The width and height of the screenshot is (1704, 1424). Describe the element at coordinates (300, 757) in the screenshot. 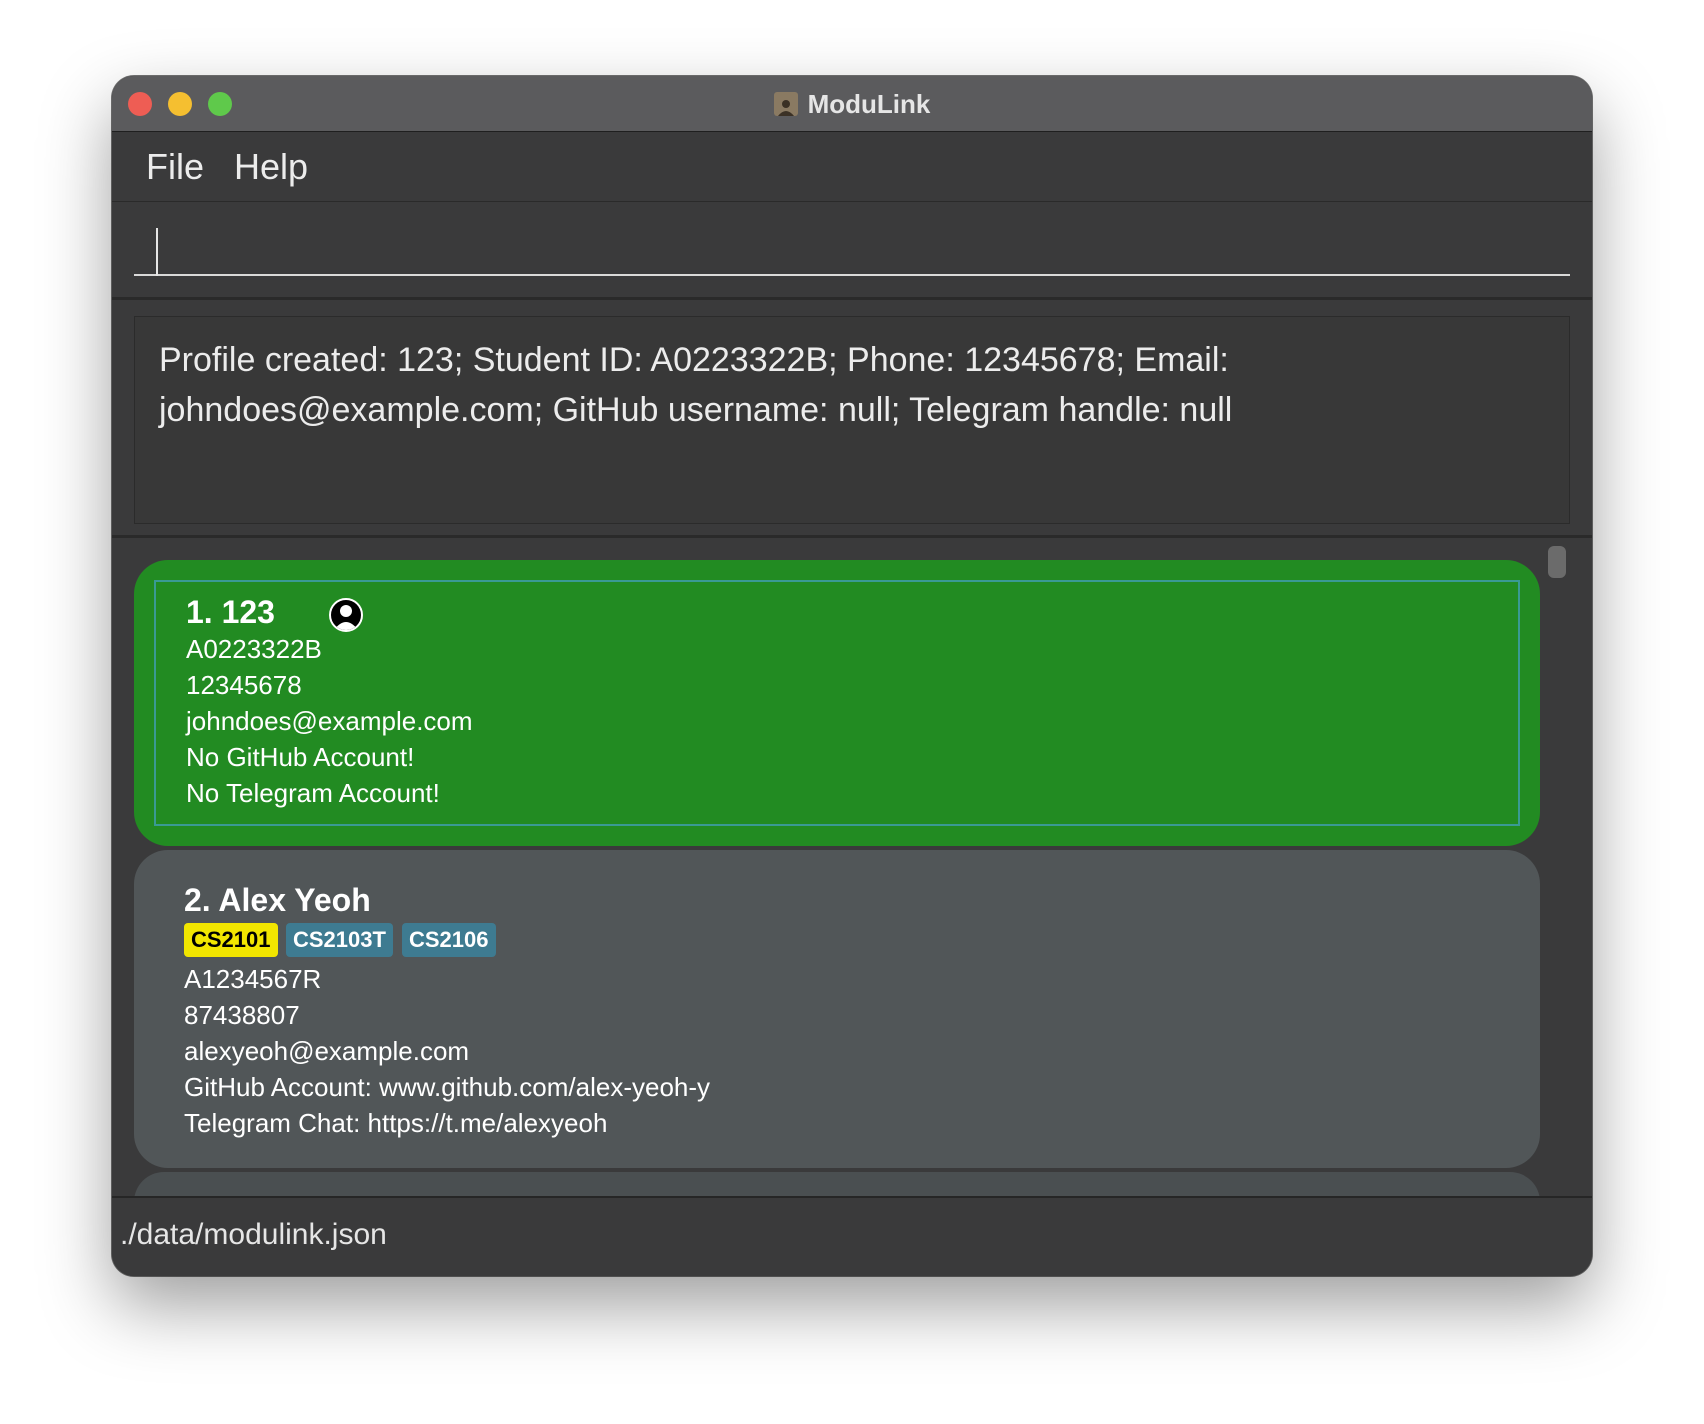

I see `person-github: No GitHub Account!` at that location.